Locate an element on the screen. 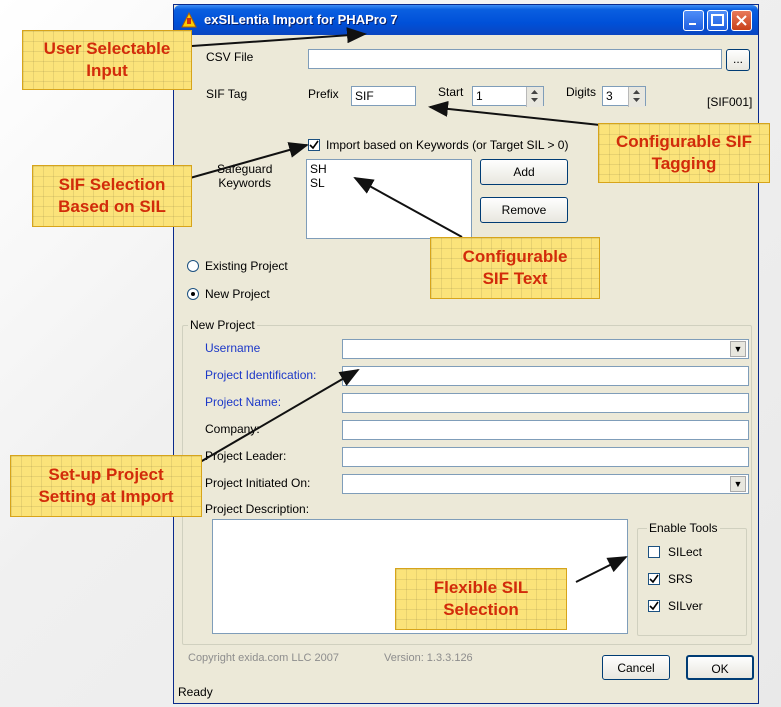 Image resolution: width=781 pixels, height=707 pixels. callout-setup-project: Set-up Project Setting at Import is located at coordinates (106, 486).